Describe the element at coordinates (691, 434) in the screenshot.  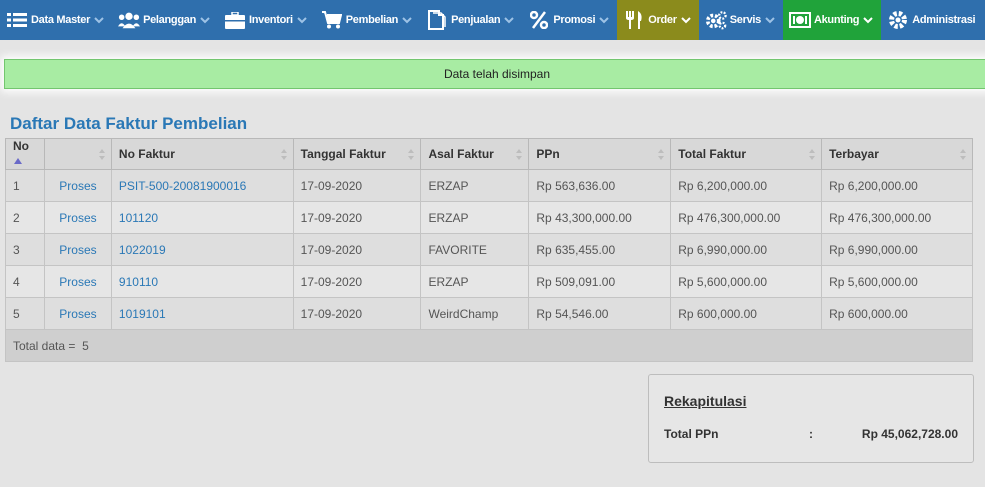
I see `total-ppn-label: Total PPn` at that location.